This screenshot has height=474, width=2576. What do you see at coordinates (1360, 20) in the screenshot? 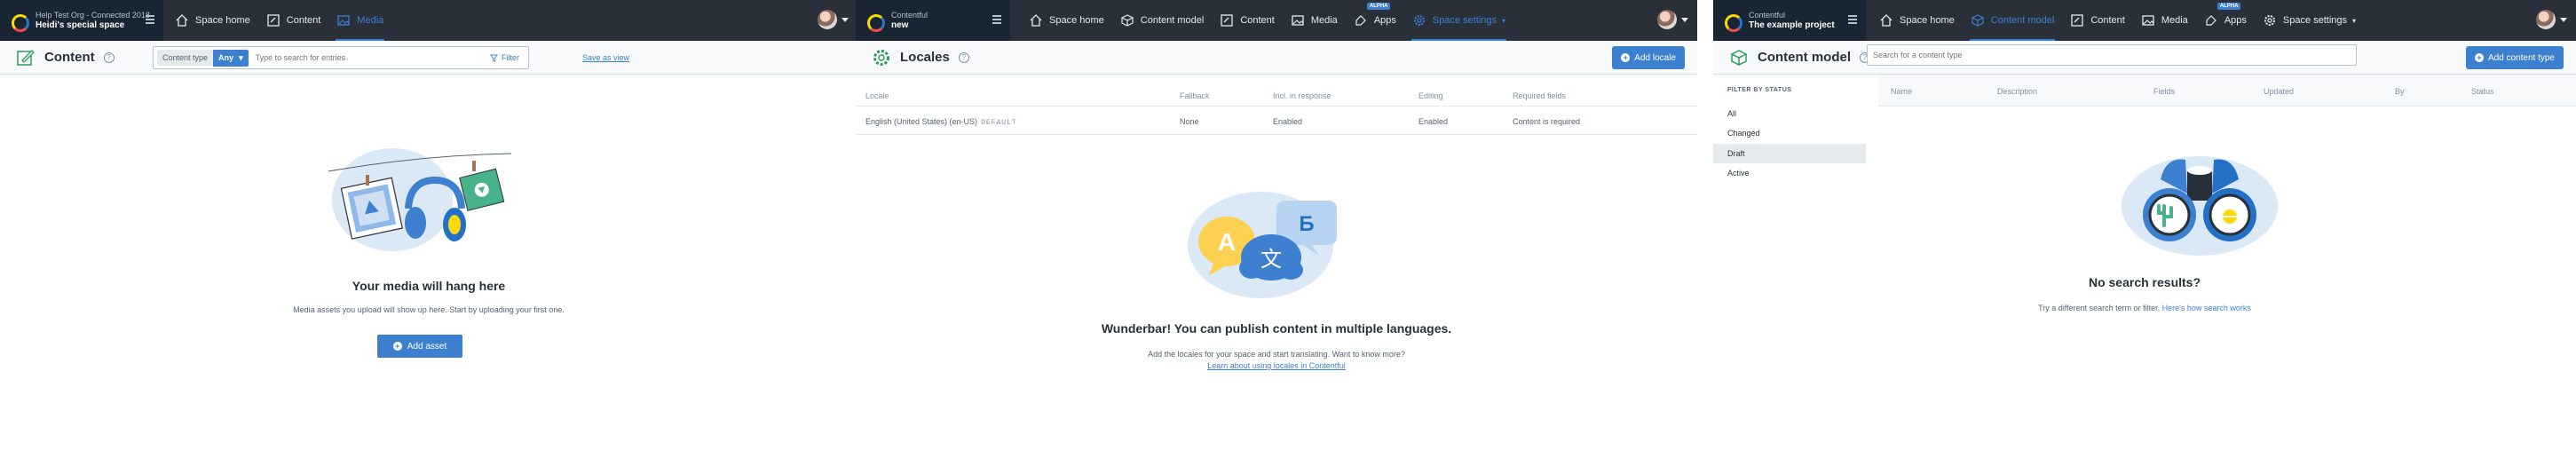
I see `apps-icon` at bounding box center [1360, 20].